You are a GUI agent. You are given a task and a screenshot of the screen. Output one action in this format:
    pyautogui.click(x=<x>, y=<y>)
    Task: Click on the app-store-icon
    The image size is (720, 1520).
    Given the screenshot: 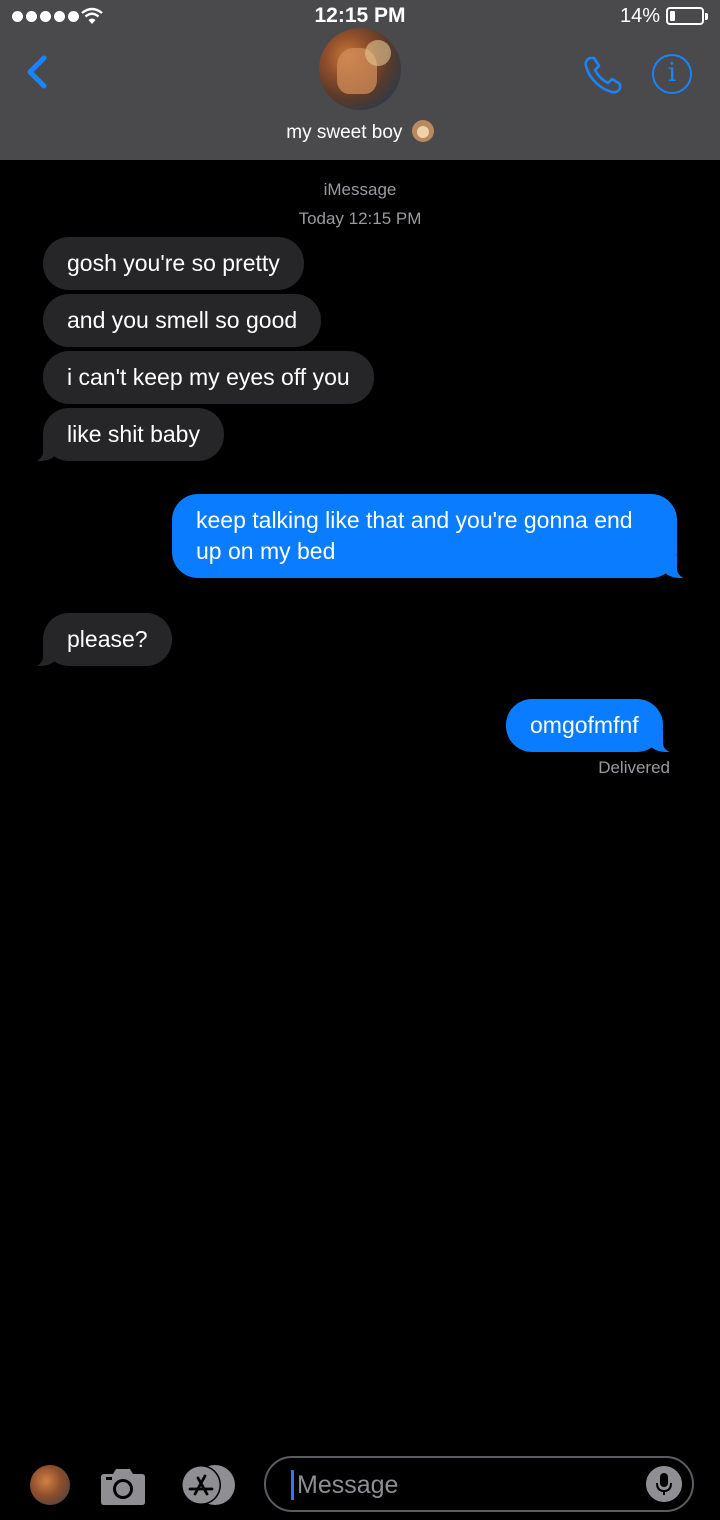 What is the action you would take?
    pyautogui.click(x=208, y=1485)
    